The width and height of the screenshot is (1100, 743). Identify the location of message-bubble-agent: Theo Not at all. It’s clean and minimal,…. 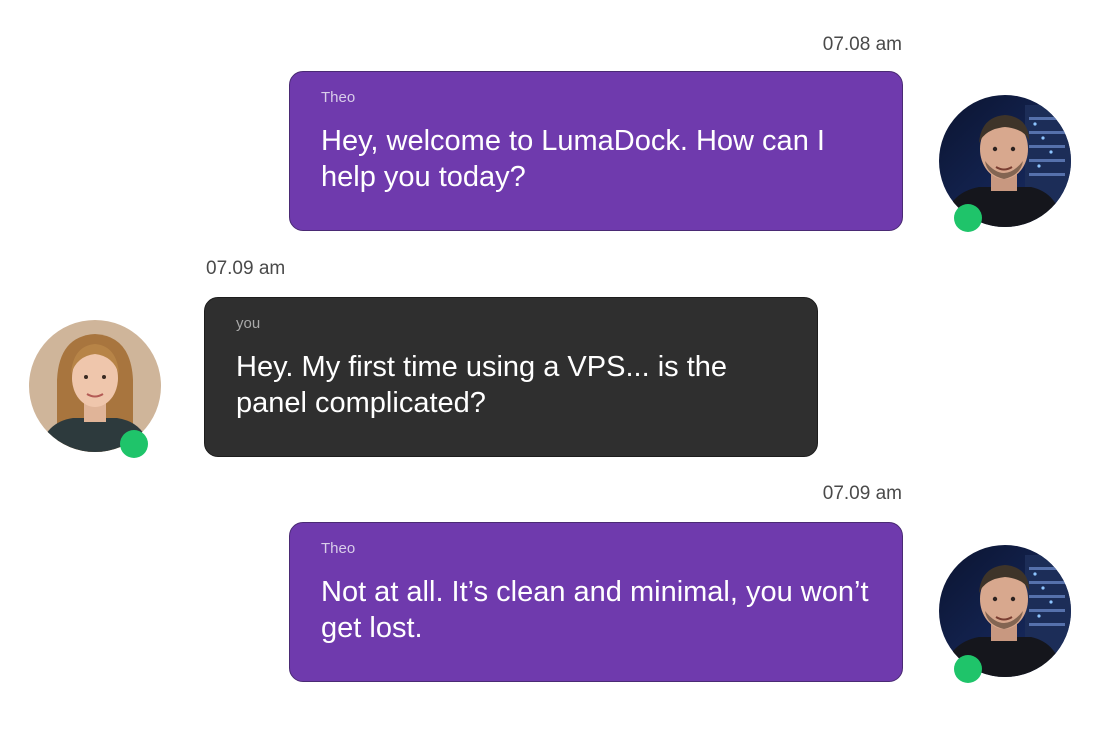
(596, 602).